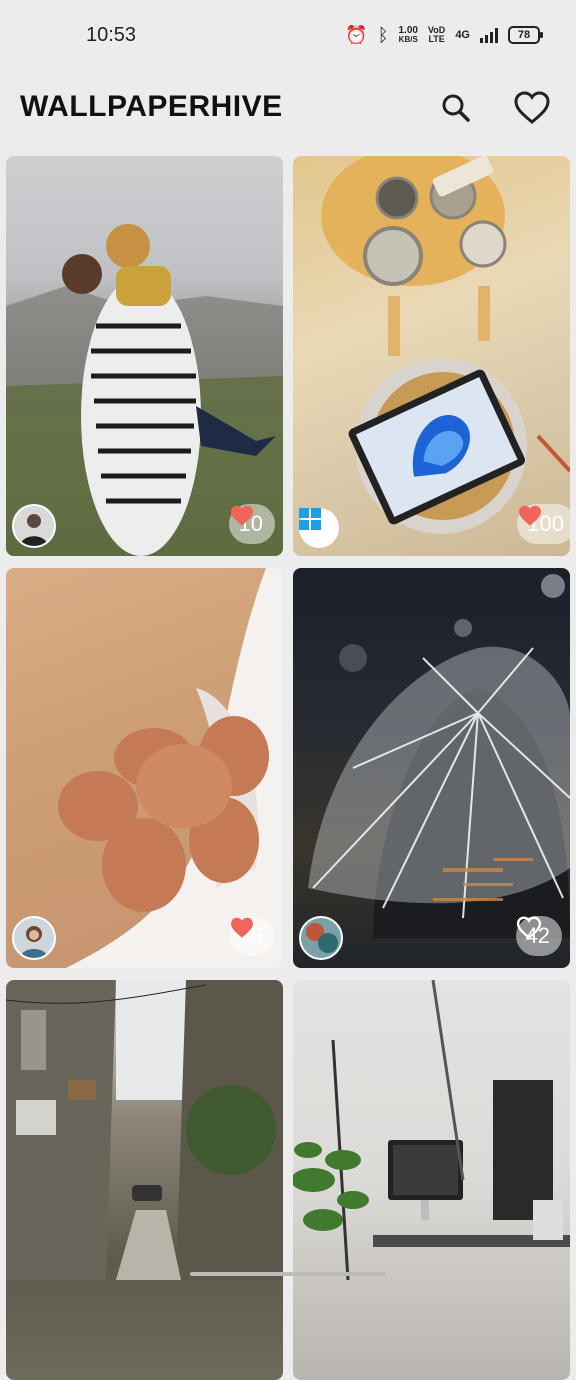 Image resolution: width=576 pixels, height=1380 pixels. I want to click on speed-unit: KB/S, so click(408, 39).